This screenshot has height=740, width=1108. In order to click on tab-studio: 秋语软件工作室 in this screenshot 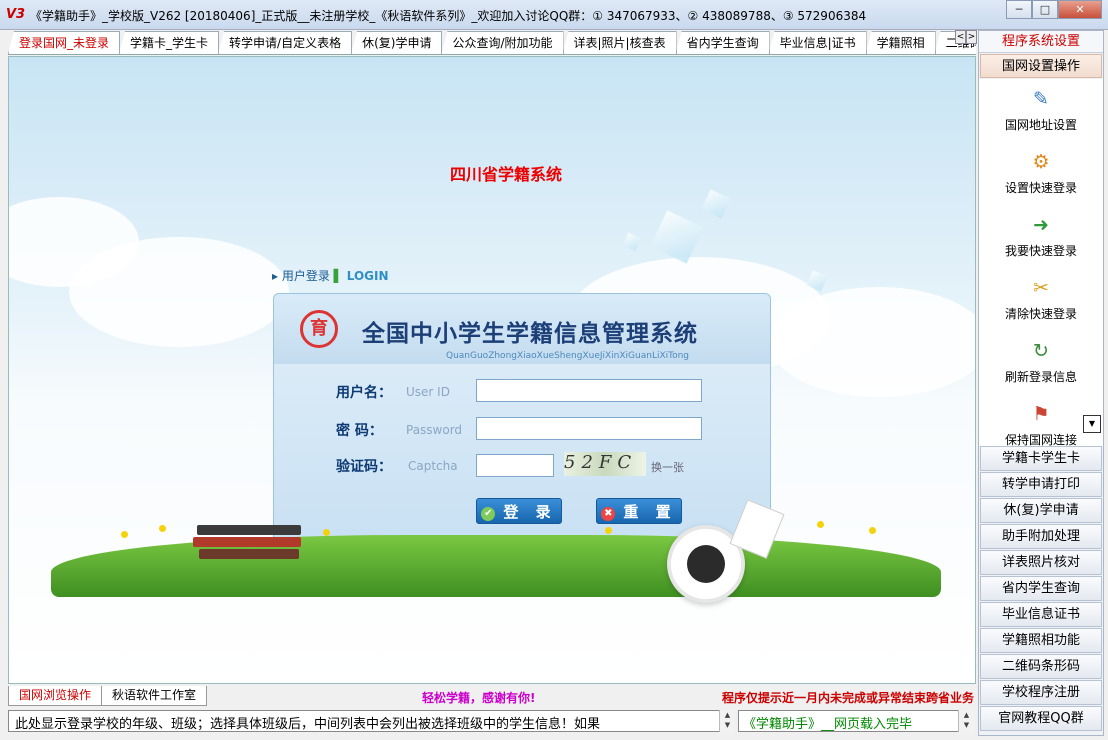, I will do `click(154, 696)`.